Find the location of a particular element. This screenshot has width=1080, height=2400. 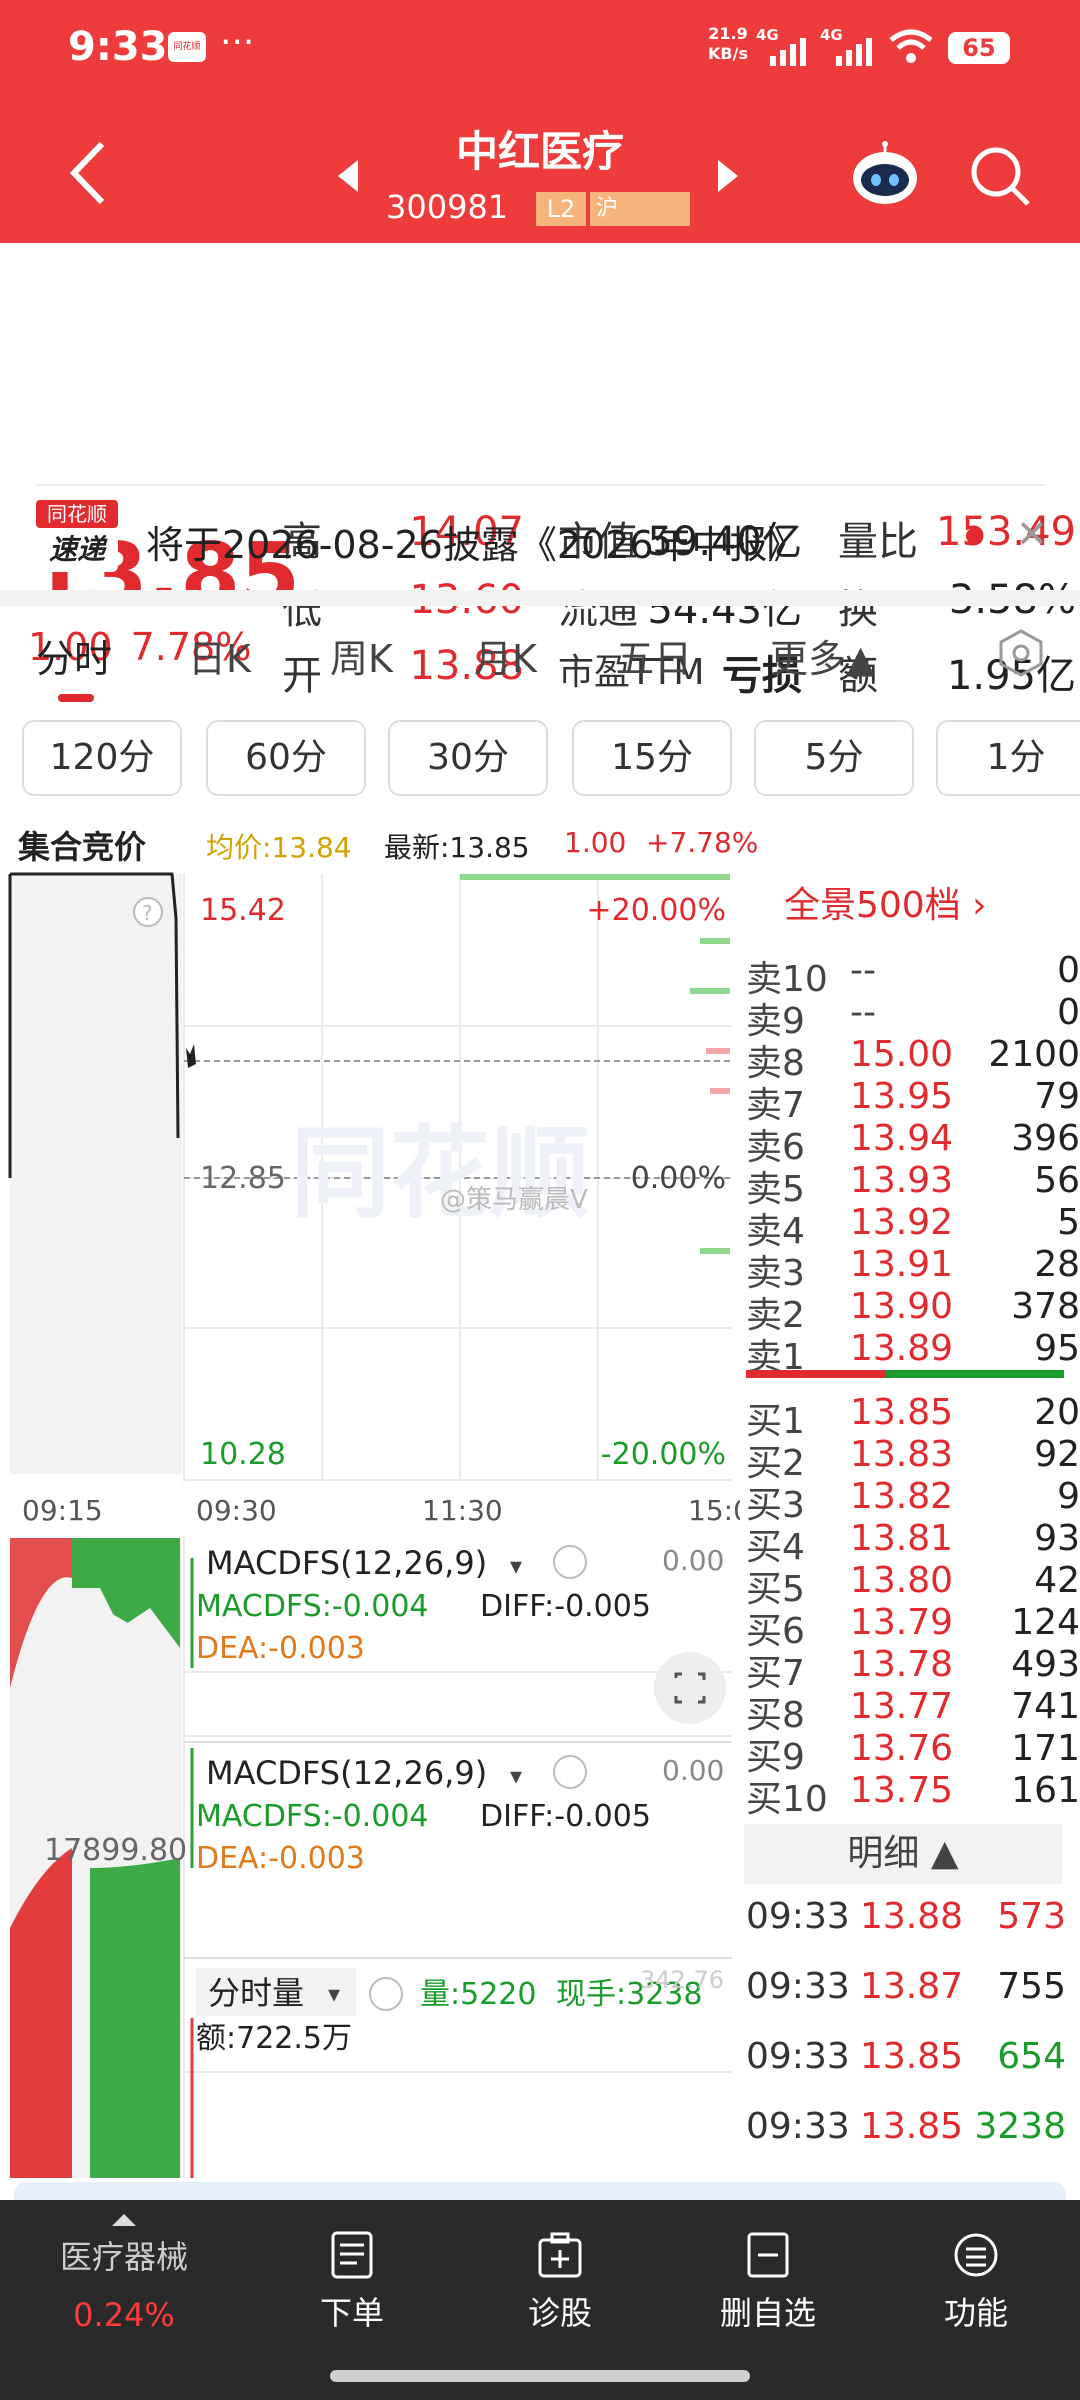

ask-row: 卖3 13.91 28 is located at coordinates (910, 1269).